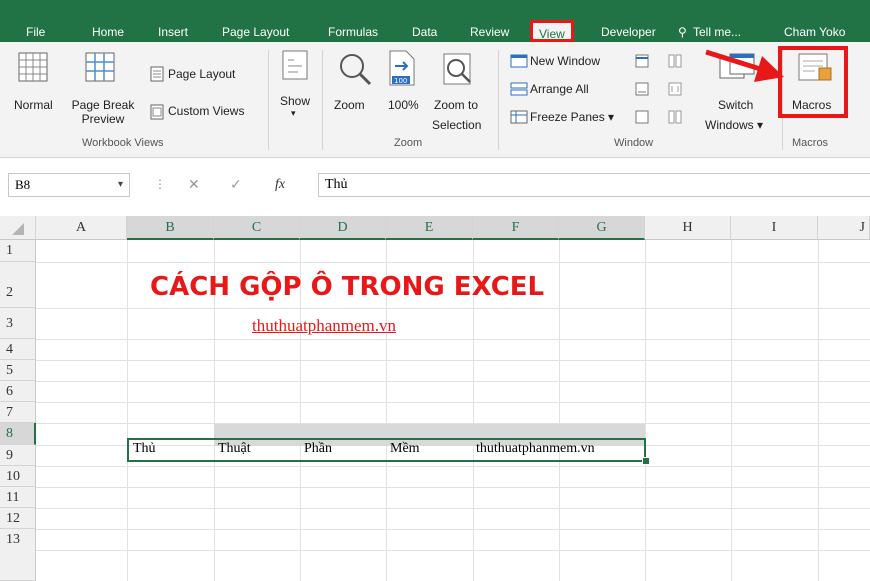  Describe the element at coordinates (18, 412) in the screenshot. I see `row-header-7: 7` at that location.